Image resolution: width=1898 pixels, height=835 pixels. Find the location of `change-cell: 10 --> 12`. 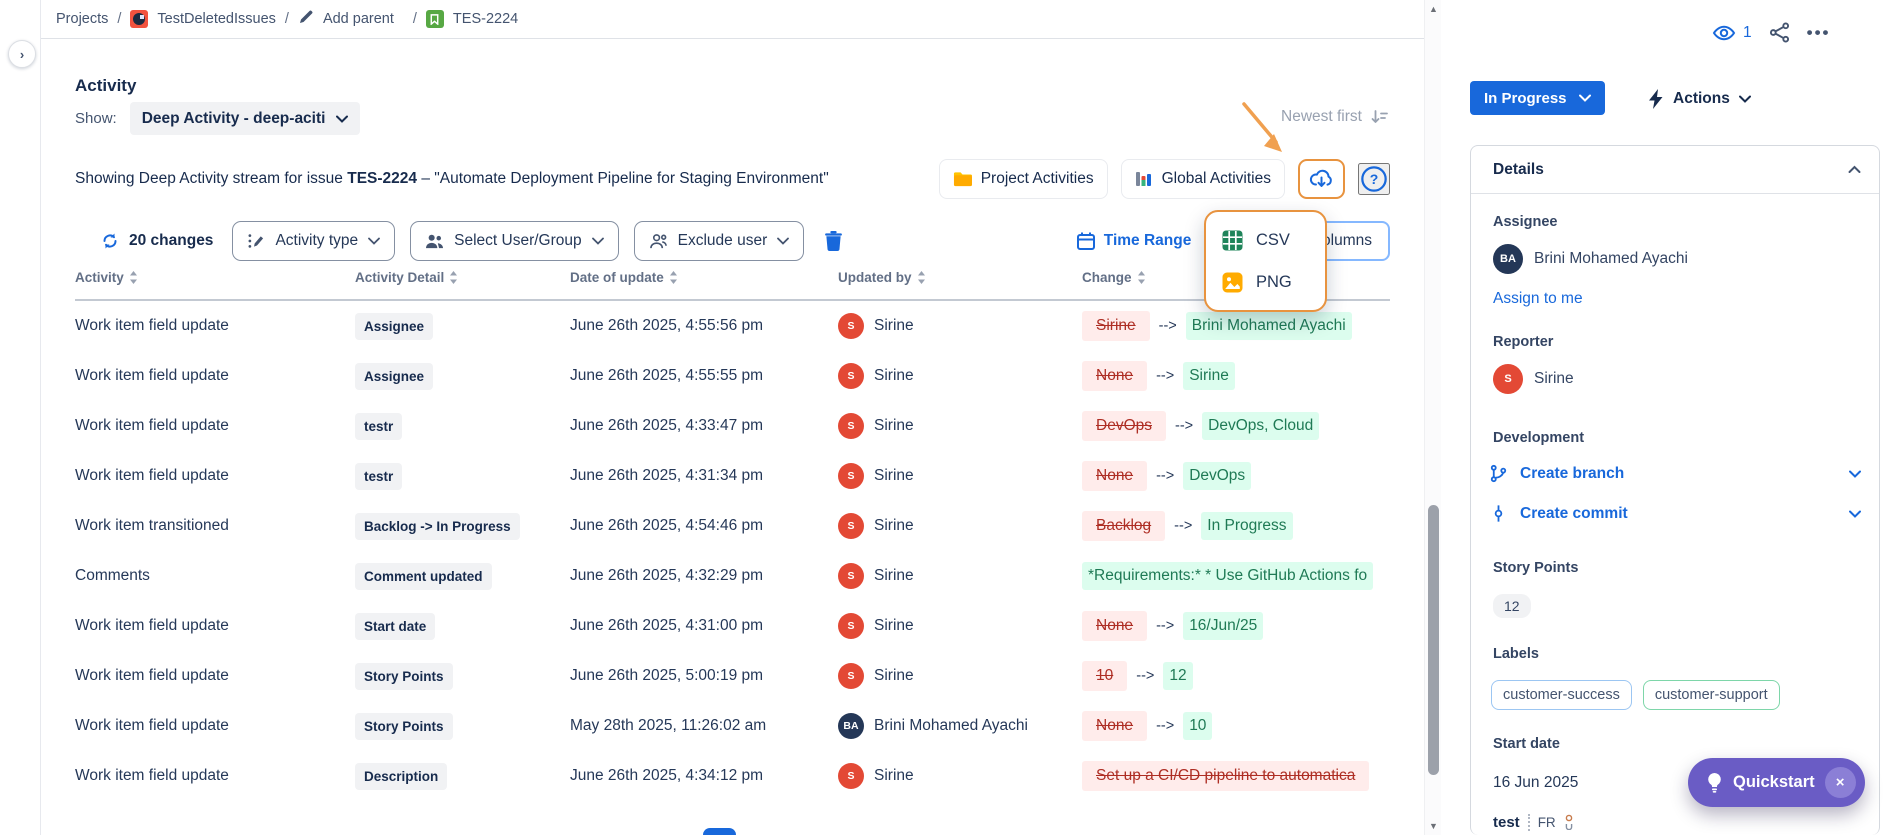

change-cell: 10 --> 12 is located at coordinates (1236, 676).